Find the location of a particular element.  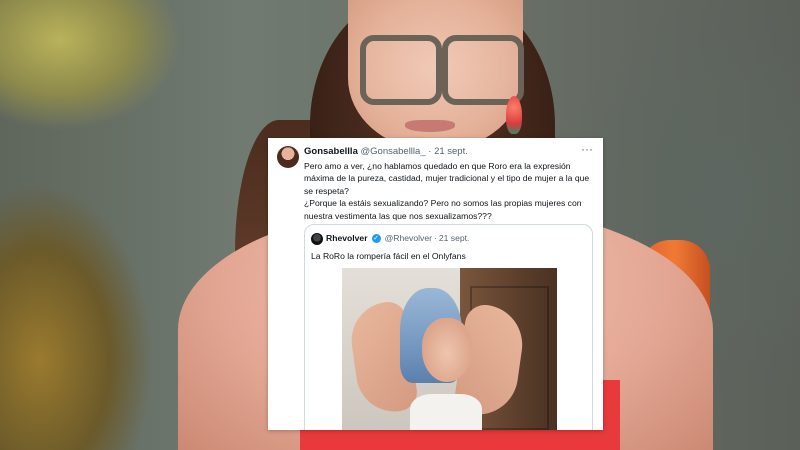

quoted-author-name: Rhevolver is located at coordinates (347, 238).